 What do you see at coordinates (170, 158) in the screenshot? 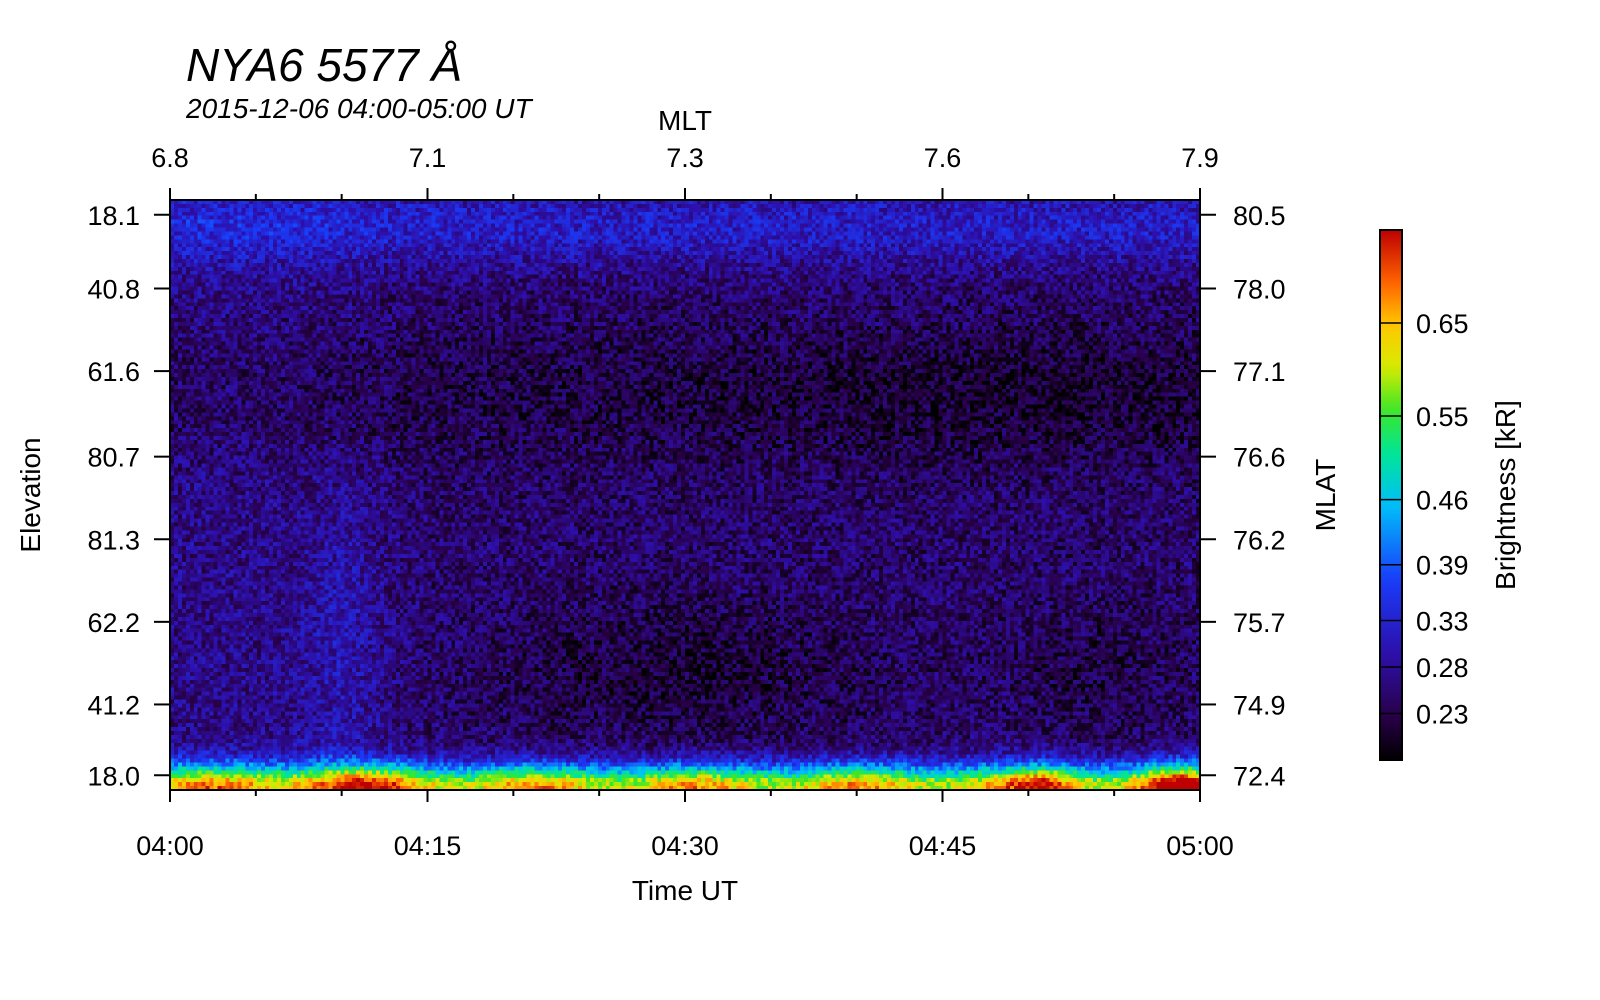
I see `top-tick-label: 6.8` at bounding box center [170, 158].